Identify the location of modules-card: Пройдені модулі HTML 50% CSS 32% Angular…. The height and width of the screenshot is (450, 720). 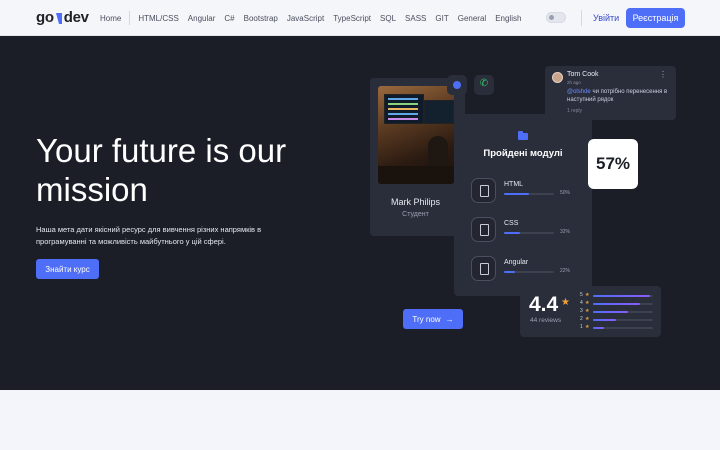
(523, 205).